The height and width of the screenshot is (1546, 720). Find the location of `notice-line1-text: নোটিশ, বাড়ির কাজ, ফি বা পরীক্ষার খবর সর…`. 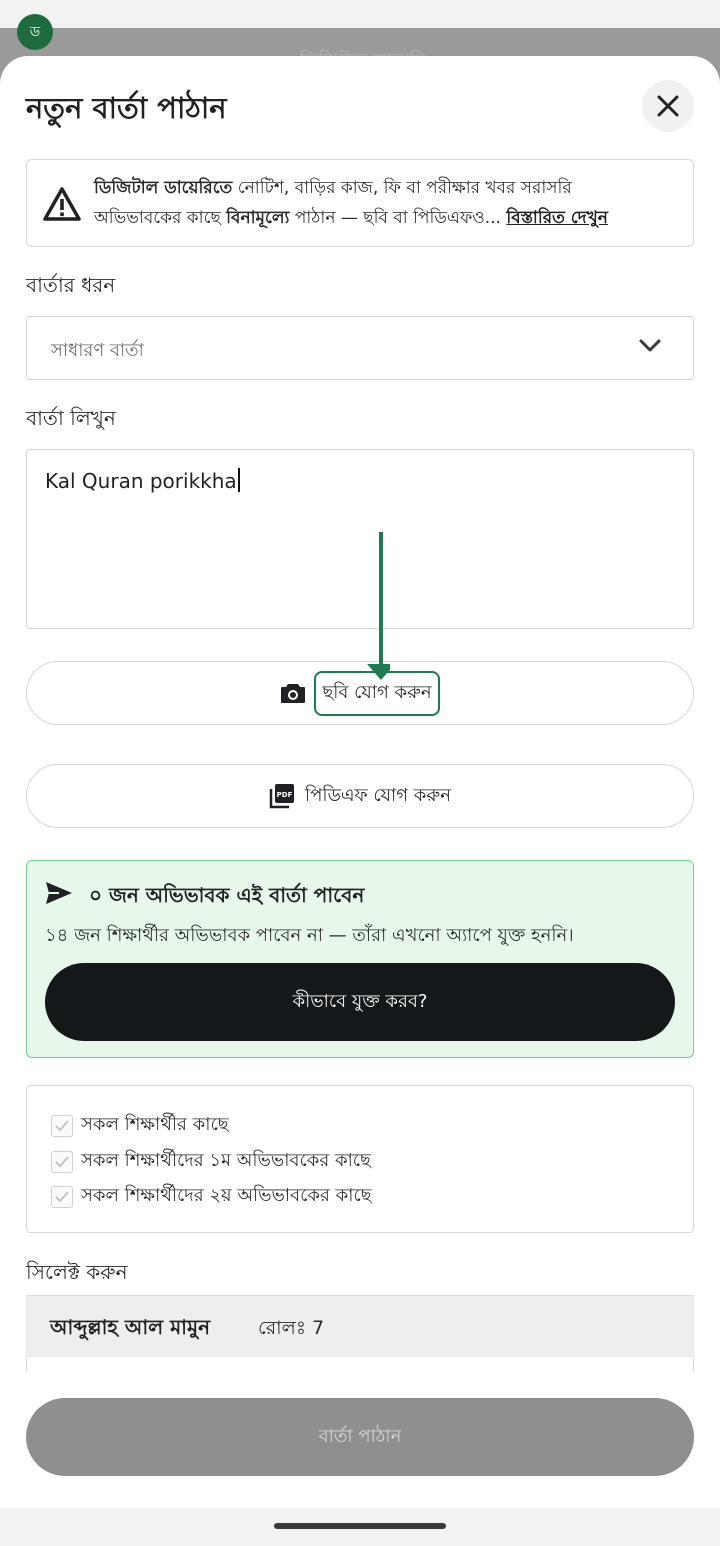

notice-line1-text: নোটিশ, বাড়ির কাজ, ফি বা পরীক্ষার খবর সর… is located at coordinates (402, 188).